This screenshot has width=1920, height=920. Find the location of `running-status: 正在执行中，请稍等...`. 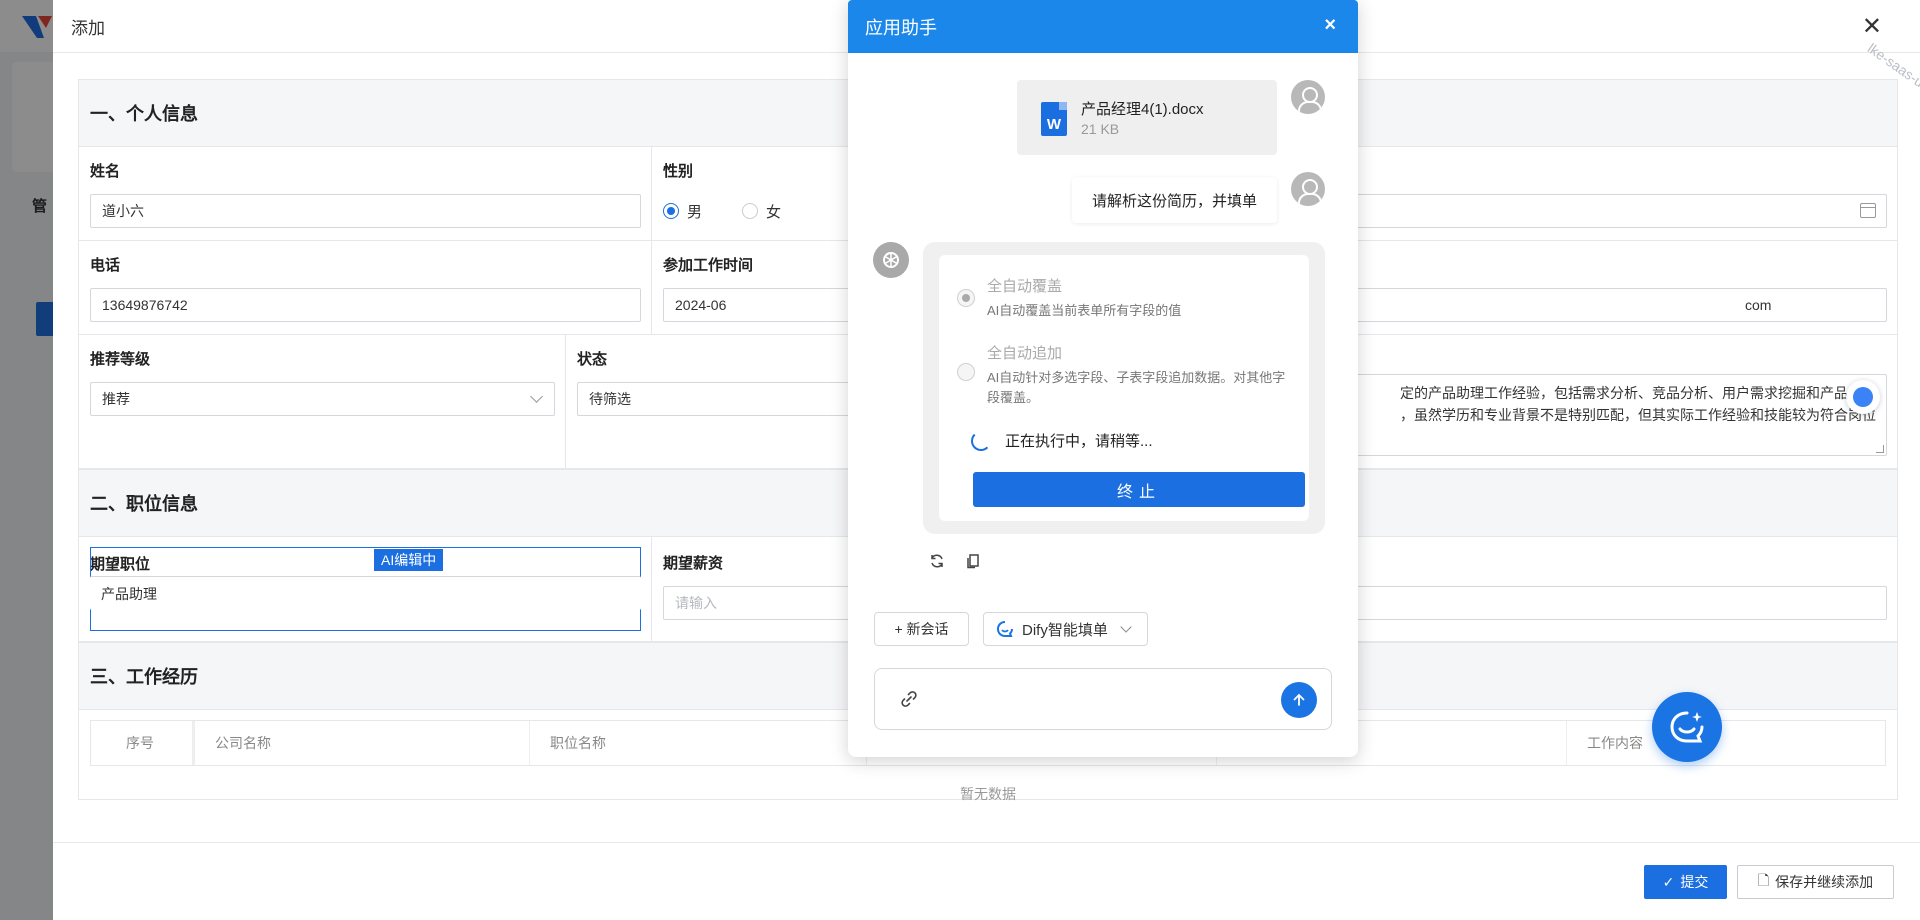

running-status: 正在执行中，请稍等... is located at coordinates (1062, 440).